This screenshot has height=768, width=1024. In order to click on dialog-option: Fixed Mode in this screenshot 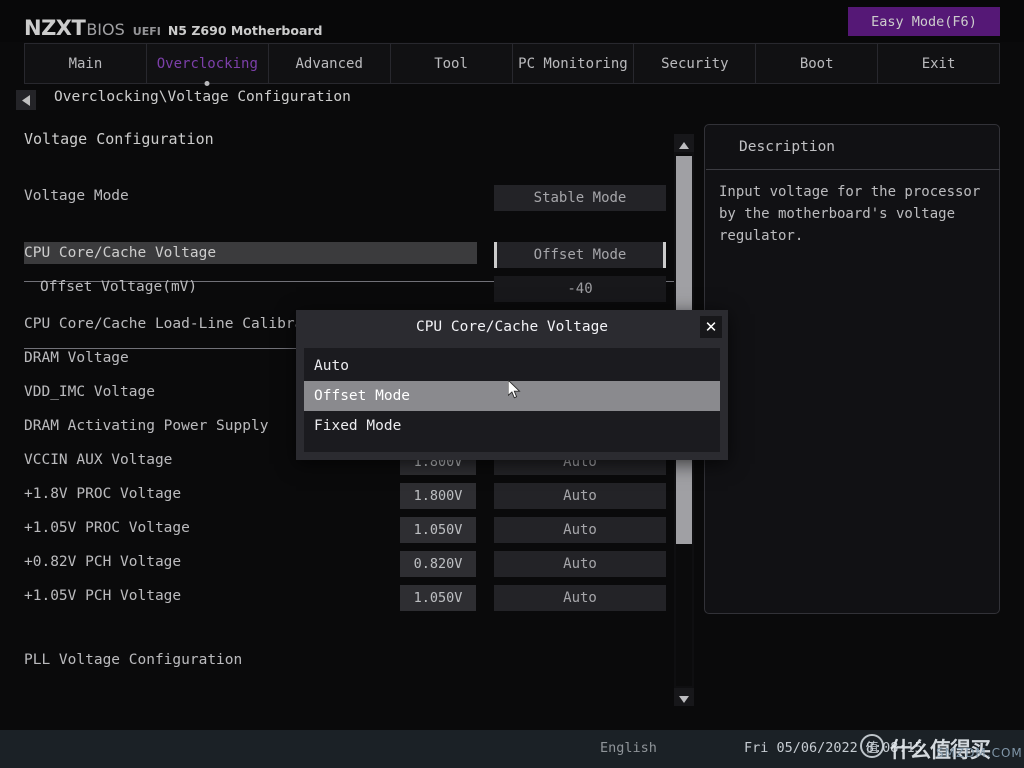, I will do `click(512, 426)`.